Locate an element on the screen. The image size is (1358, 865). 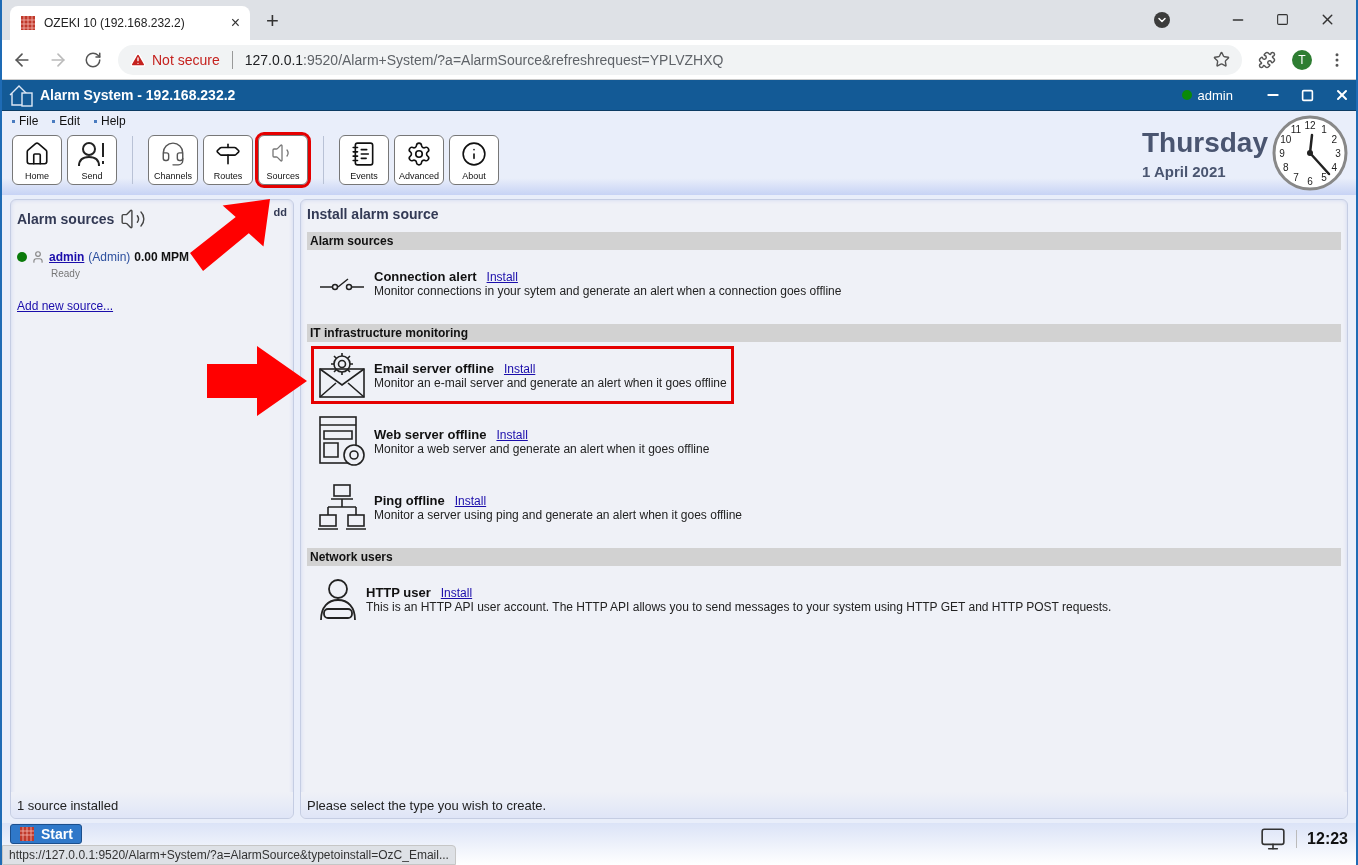
toolbar-button: Send is located at coordinates (92, 160).